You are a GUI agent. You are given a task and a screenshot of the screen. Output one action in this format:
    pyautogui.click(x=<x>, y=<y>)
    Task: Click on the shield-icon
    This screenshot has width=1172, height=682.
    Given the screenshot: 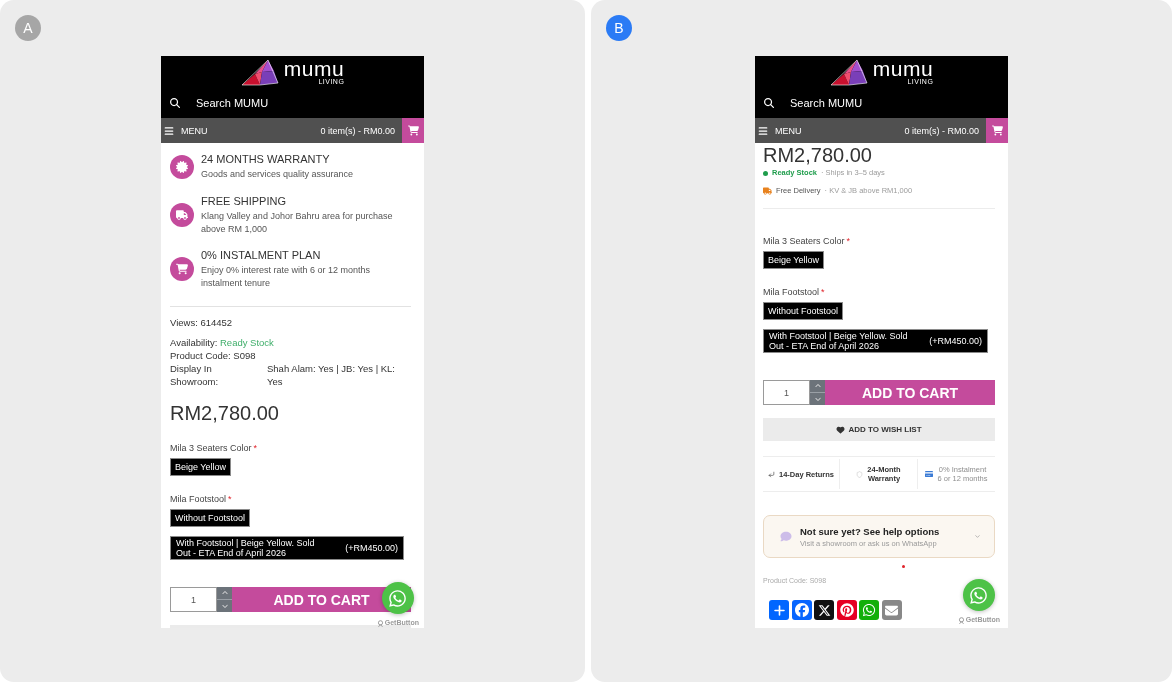 What is the action you would take?
    pyautogui.click(x=860, y=474)
    